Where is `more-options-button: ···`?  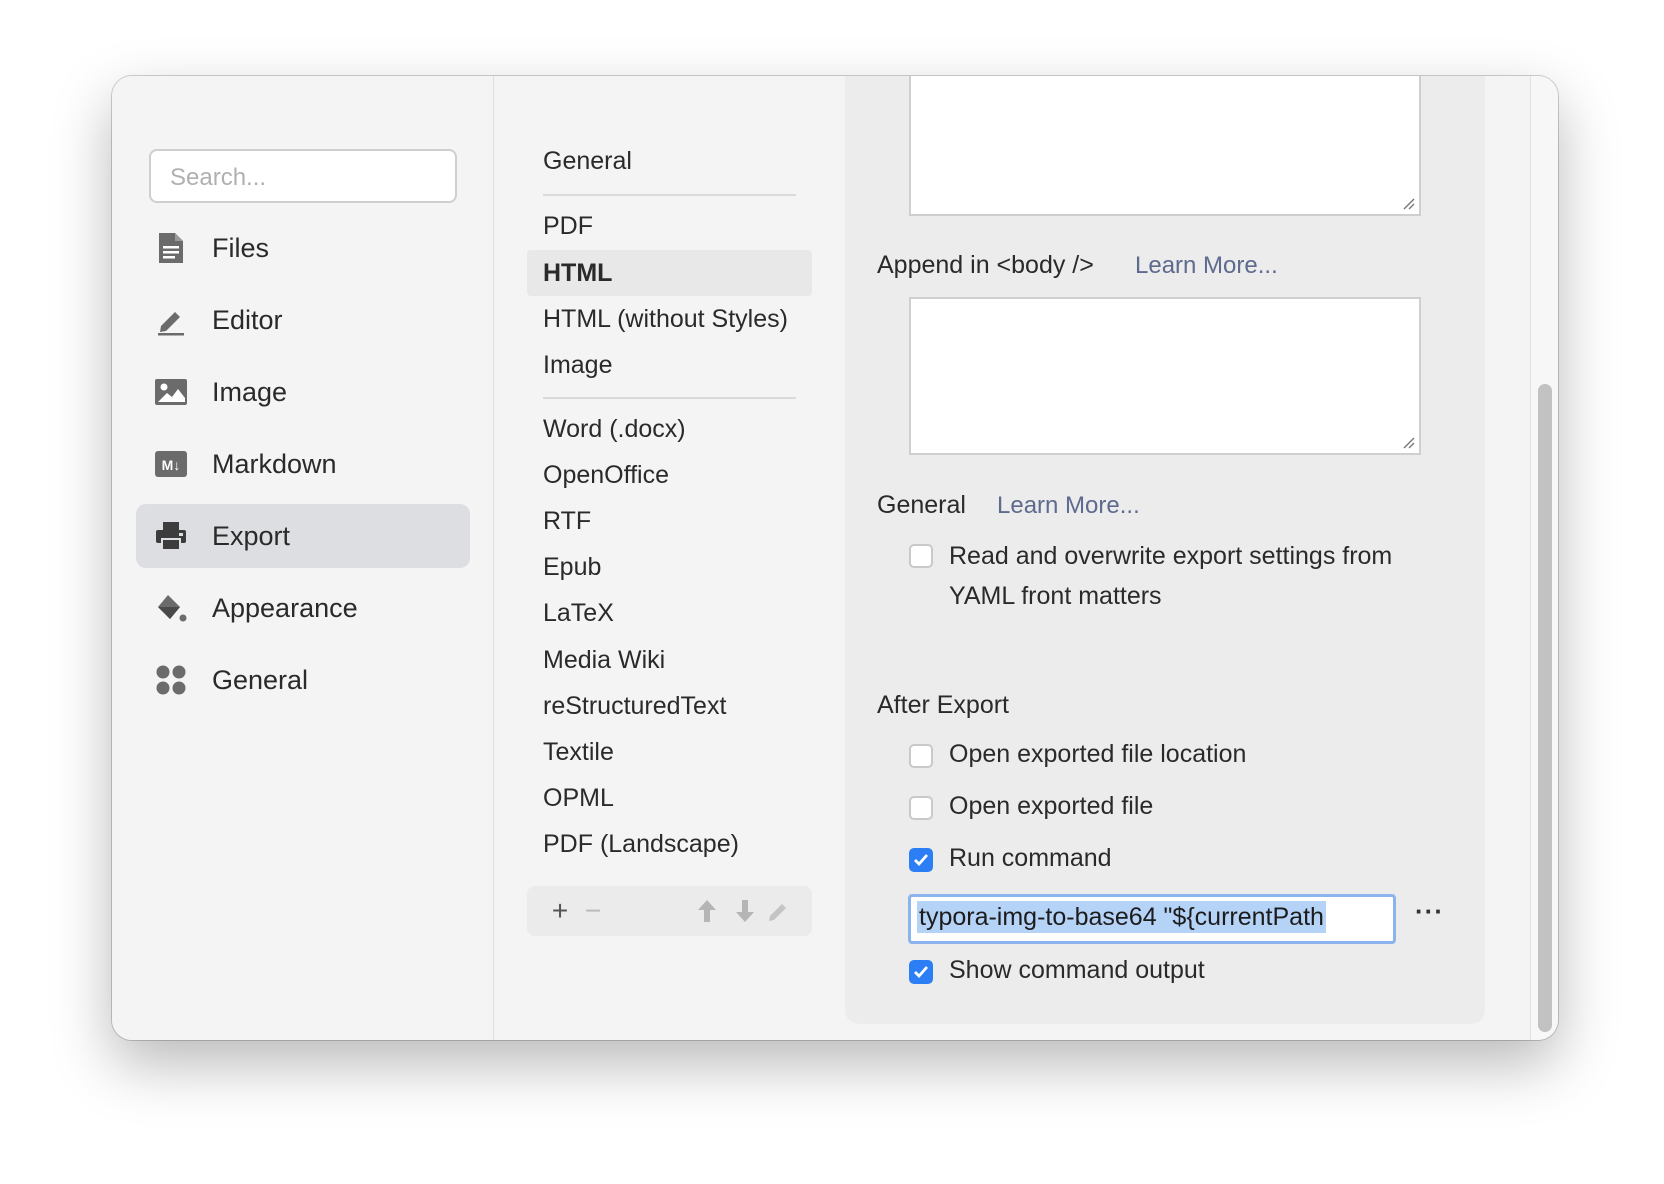
more-options-button: ··· is located at coordinates (1429, 911).